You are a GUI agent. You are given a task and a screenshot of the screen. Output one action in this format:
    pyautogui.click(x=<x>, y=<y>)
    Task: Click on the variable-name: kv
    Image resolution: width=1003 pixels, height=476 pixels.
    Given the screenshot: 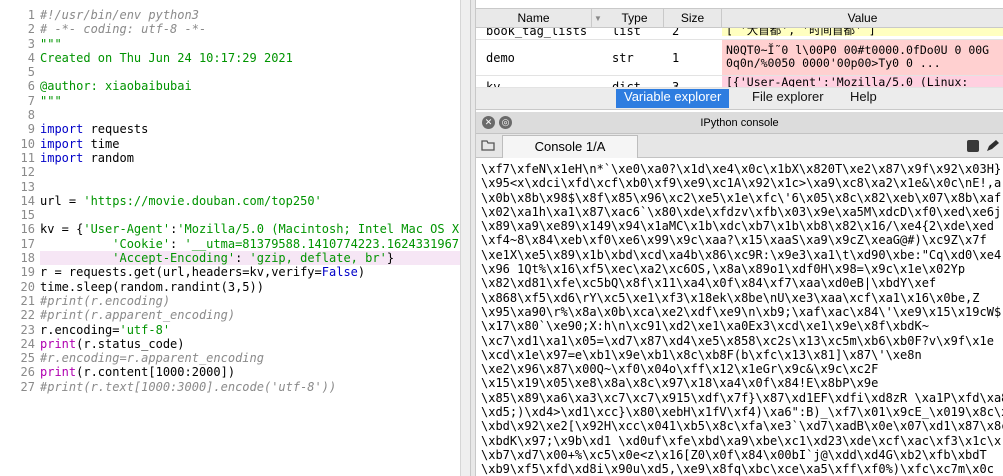 What is the action you would take?
    pyautogui.click(x=493, y=84)
    